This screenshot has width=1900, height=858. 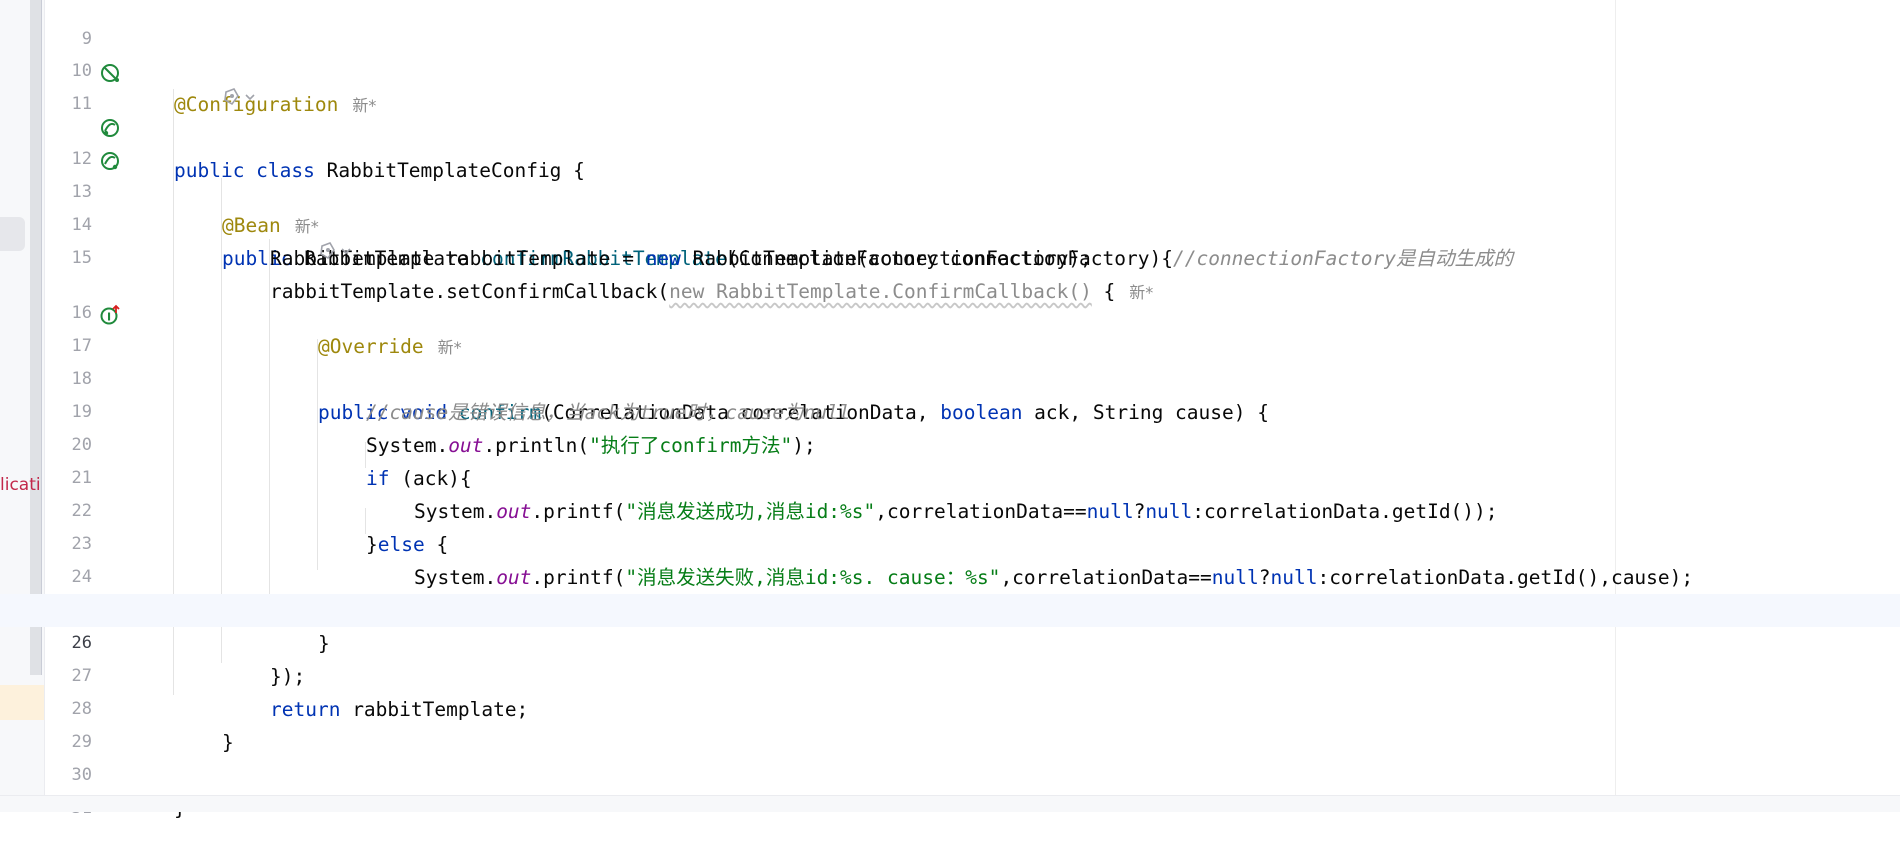 I want to click on code-line: 30 }, so click(x=950, y=773).